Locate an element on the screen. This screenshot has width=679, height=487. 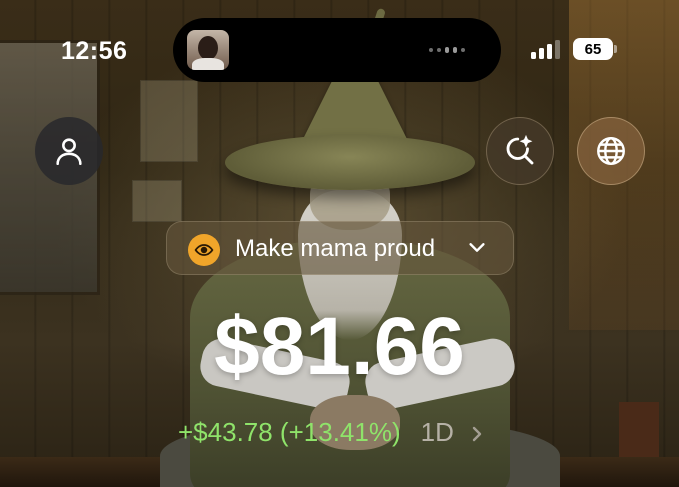
sparkle-search-icon is located at coordinates (520, 149).